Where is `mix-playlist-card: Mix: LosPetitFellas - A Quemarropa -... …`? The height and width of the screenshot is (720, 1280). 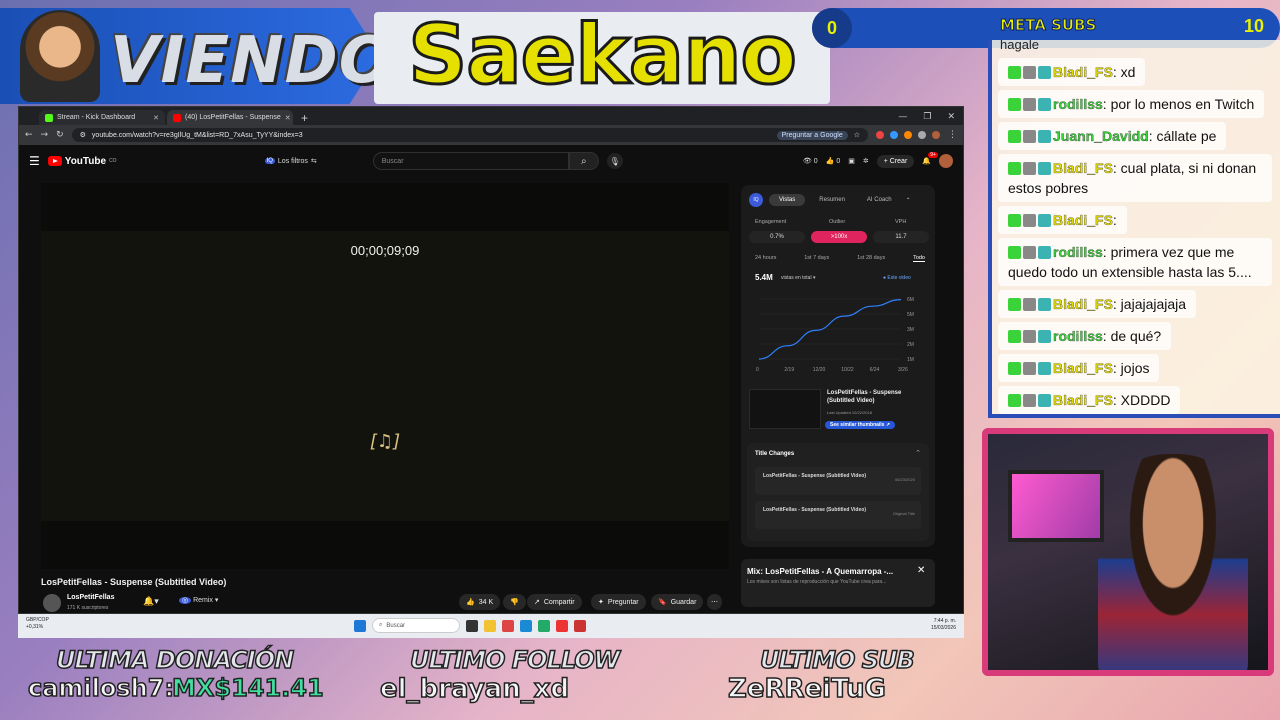 mix-playlist-card: Mix: LosPetitFellas - A Quemarropa -... … is located at coordinates (838, 583).